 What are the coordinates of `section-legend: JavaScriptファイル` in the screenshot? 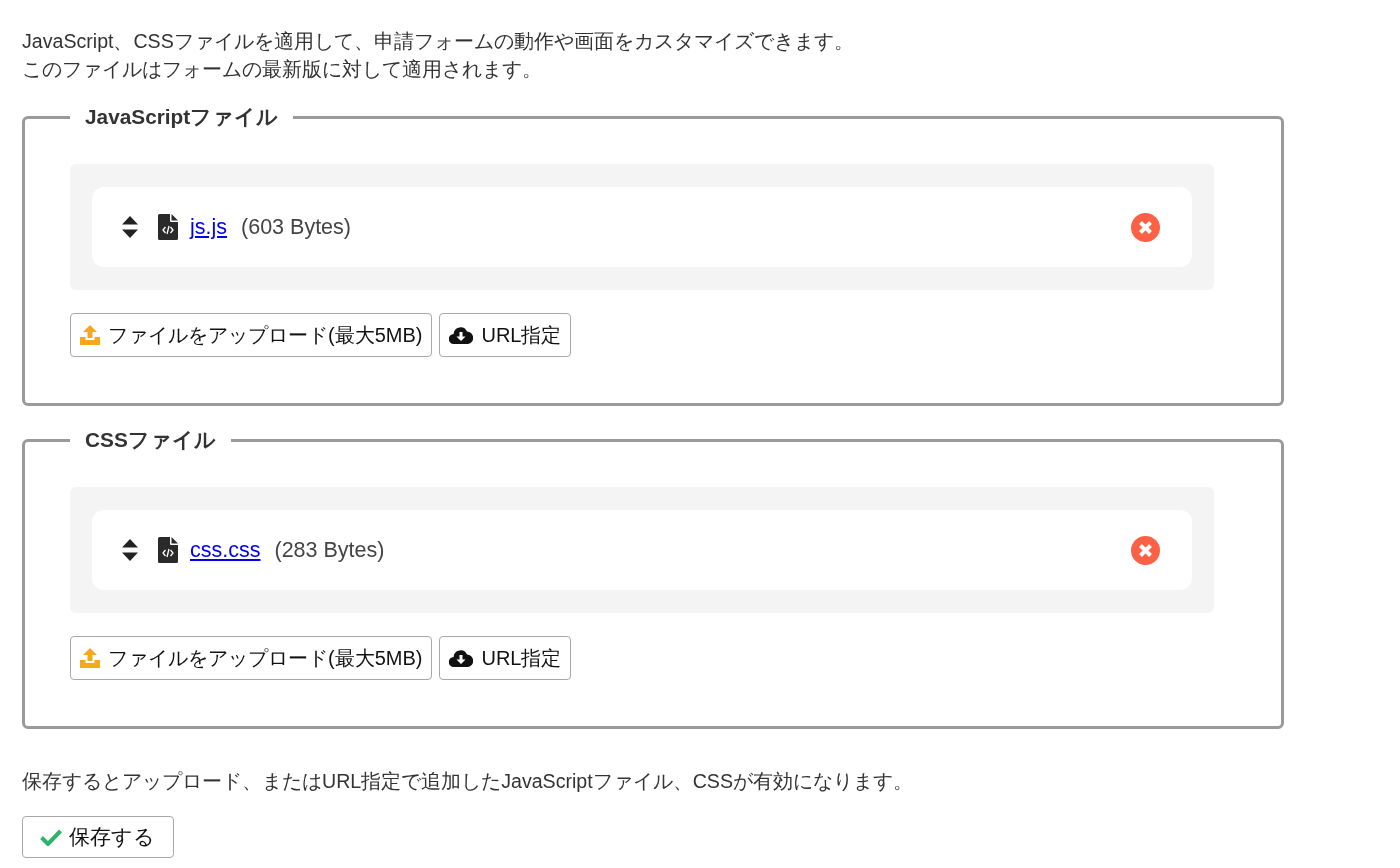 It's located at (182, 117).